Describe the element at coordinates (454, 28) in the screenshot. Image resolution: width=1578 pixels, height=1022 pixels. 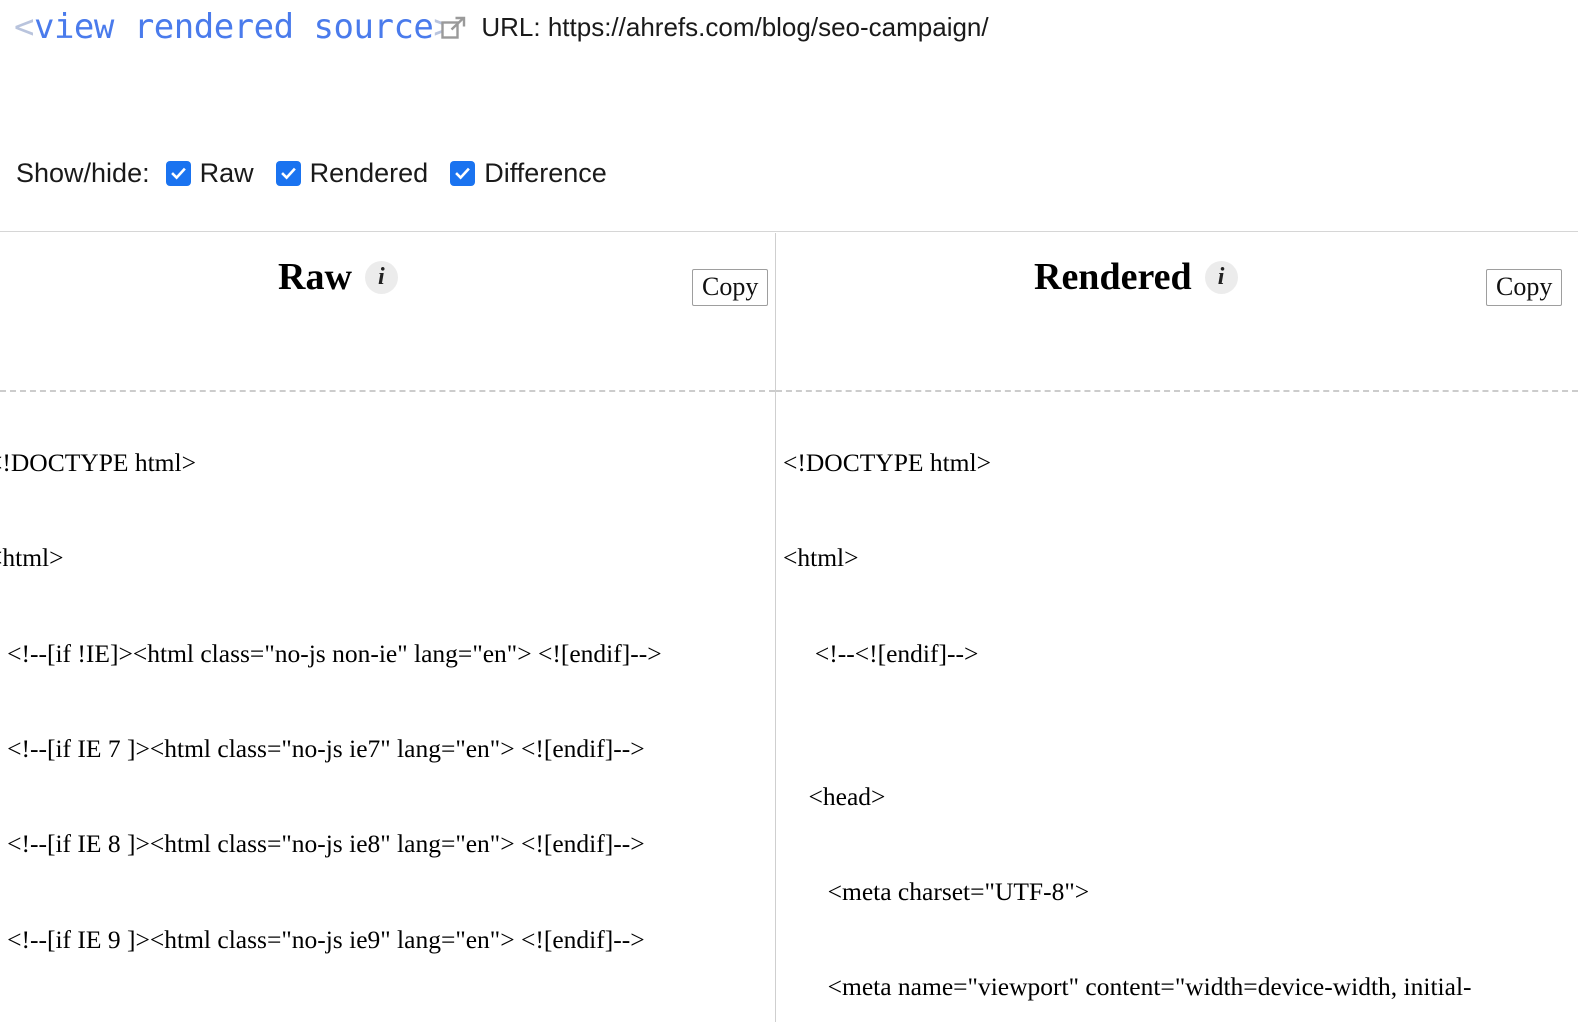
I see `external-link-icon` at that location.